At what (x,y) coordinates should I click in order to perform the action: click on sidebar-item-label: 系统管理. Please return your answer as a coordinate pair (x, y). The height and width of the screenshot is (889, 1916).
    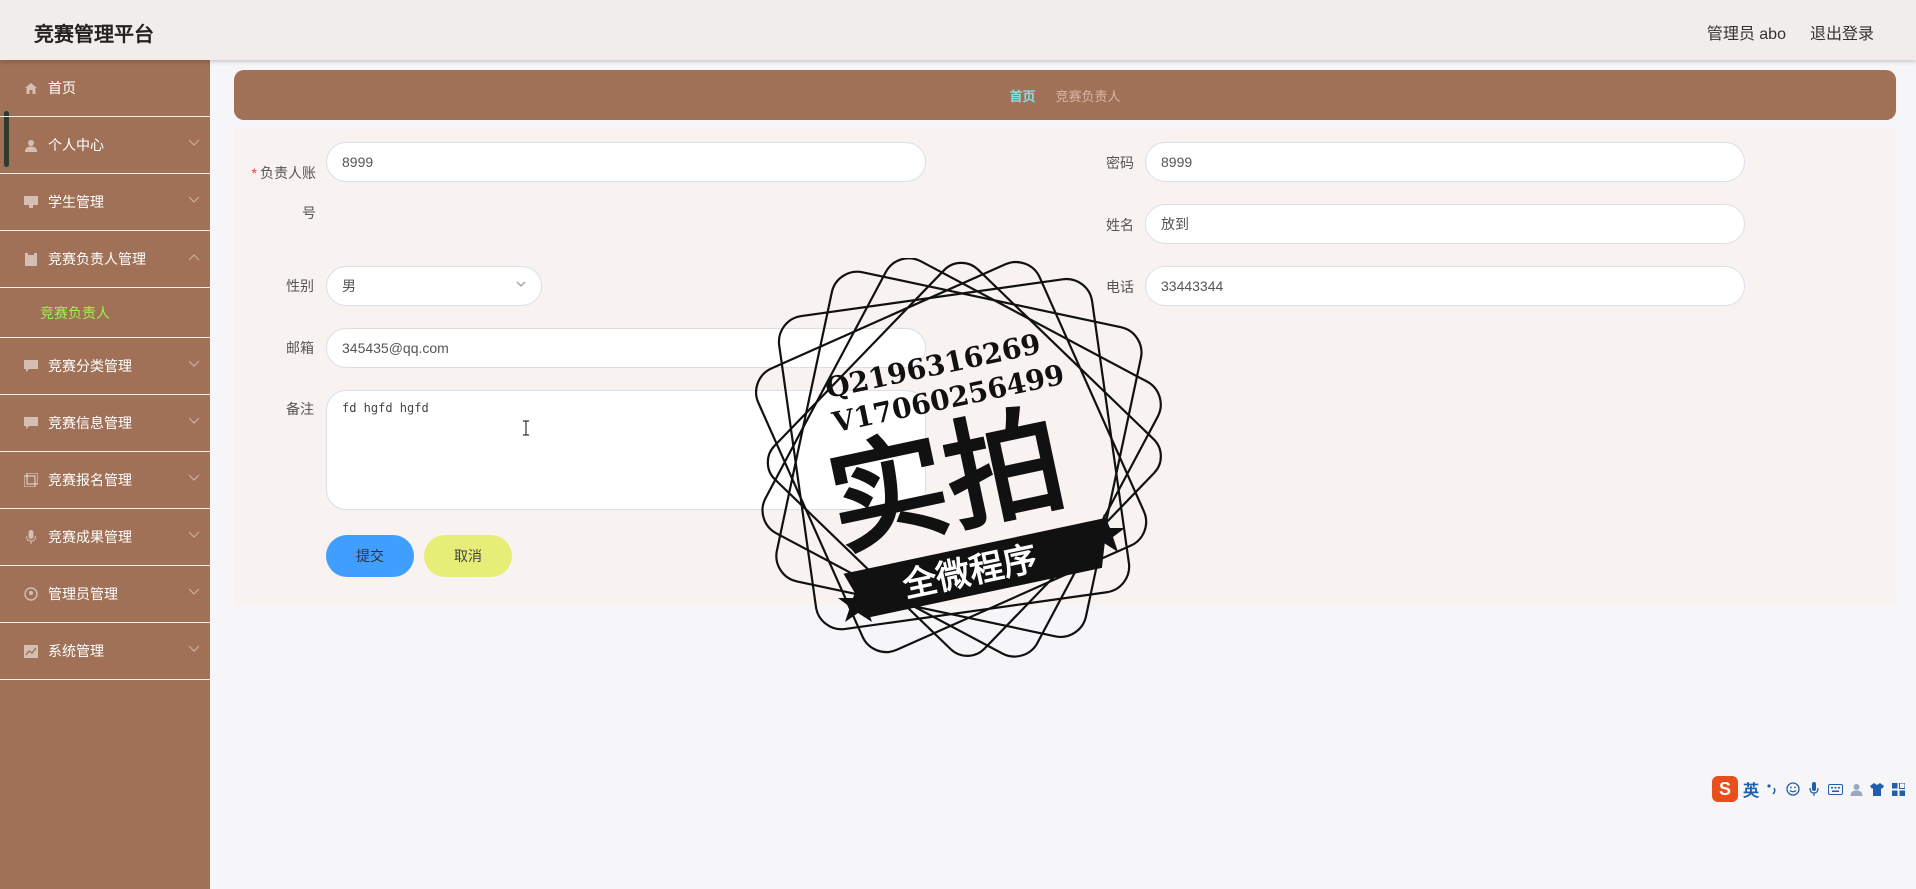
    Looking at the image, I should click on (76, 651).